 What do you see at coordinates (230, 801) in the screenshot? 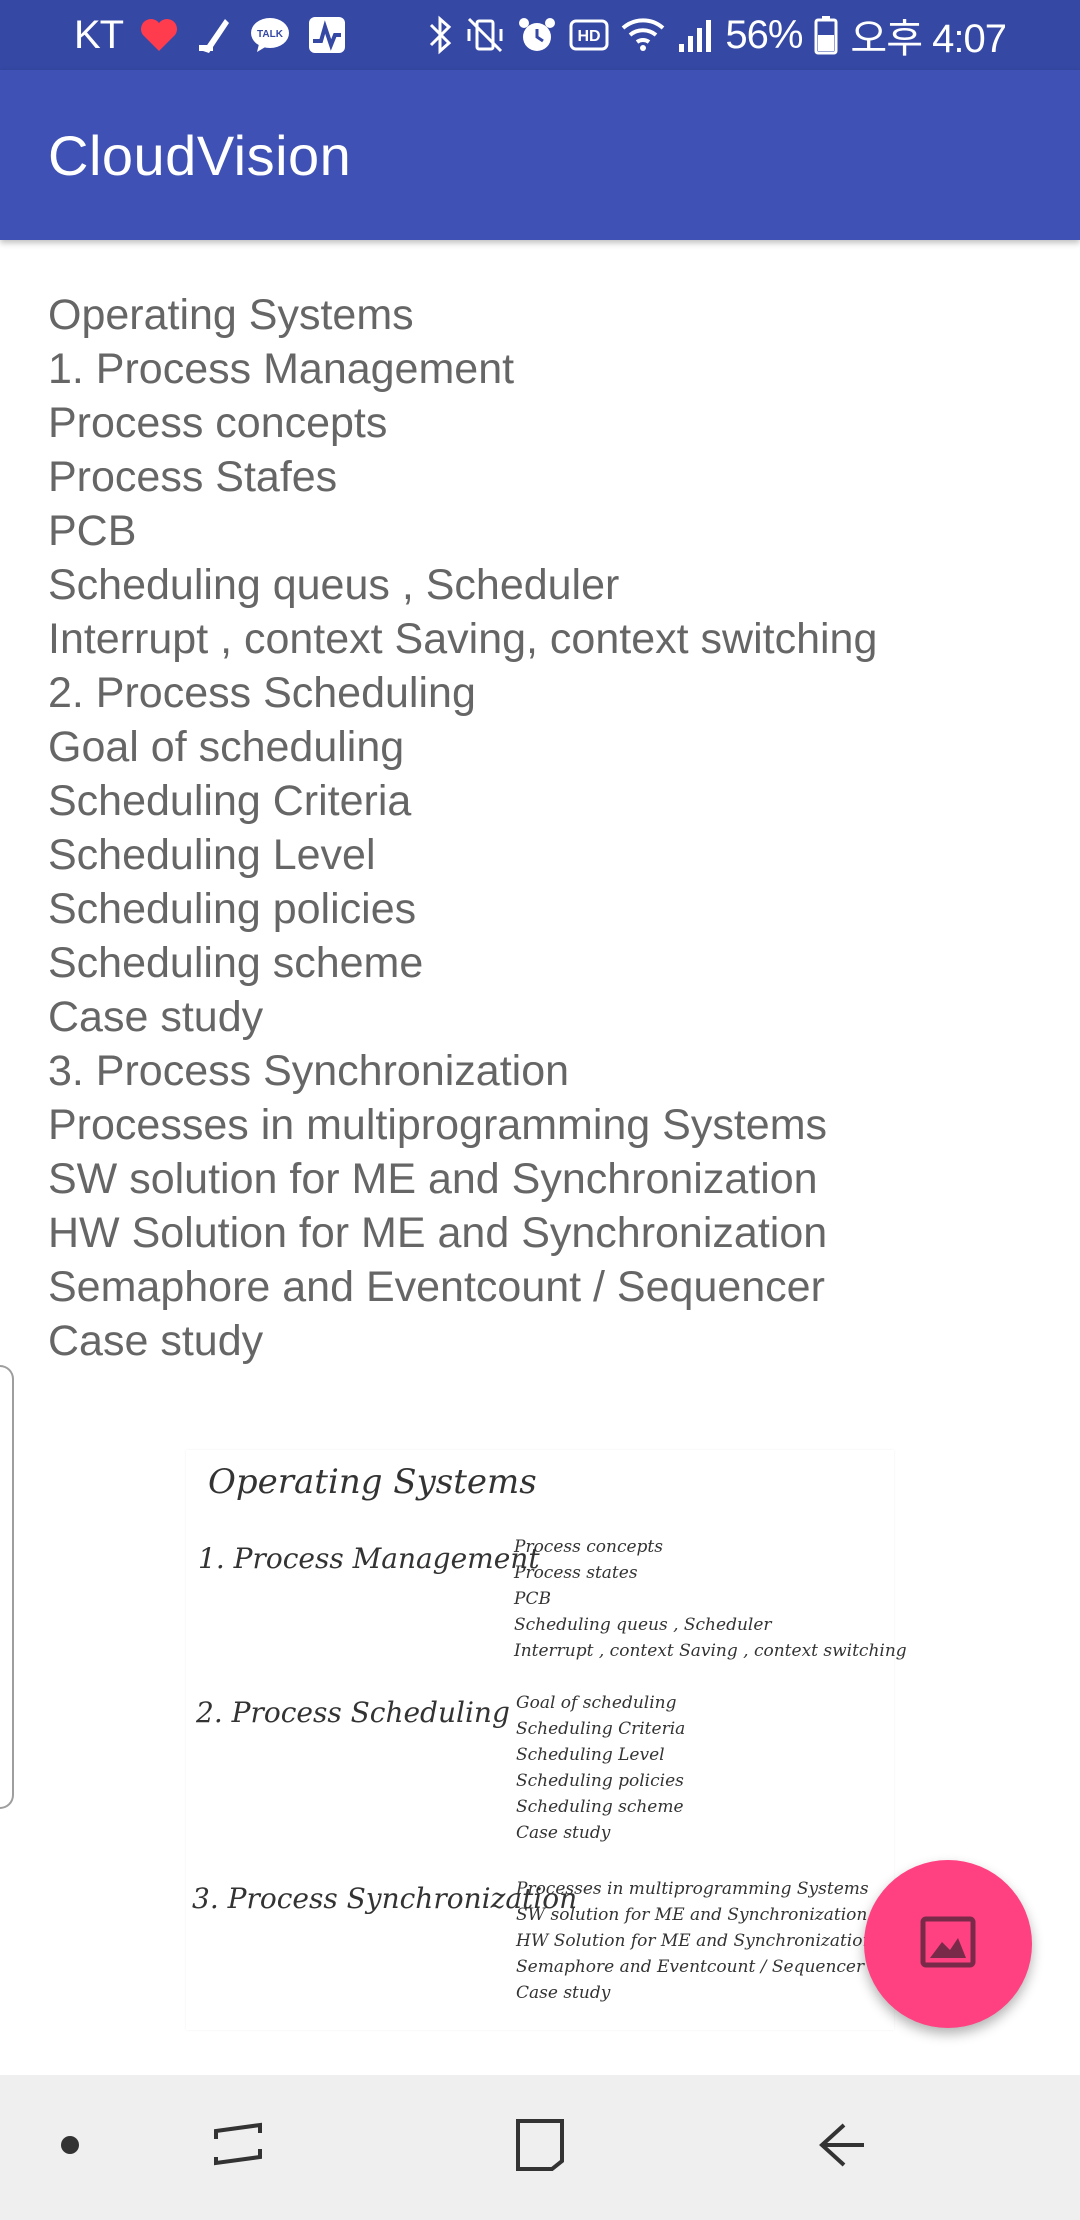
I see `ocr-line: Scheduling Criteria` at bounding box center [230, 801].